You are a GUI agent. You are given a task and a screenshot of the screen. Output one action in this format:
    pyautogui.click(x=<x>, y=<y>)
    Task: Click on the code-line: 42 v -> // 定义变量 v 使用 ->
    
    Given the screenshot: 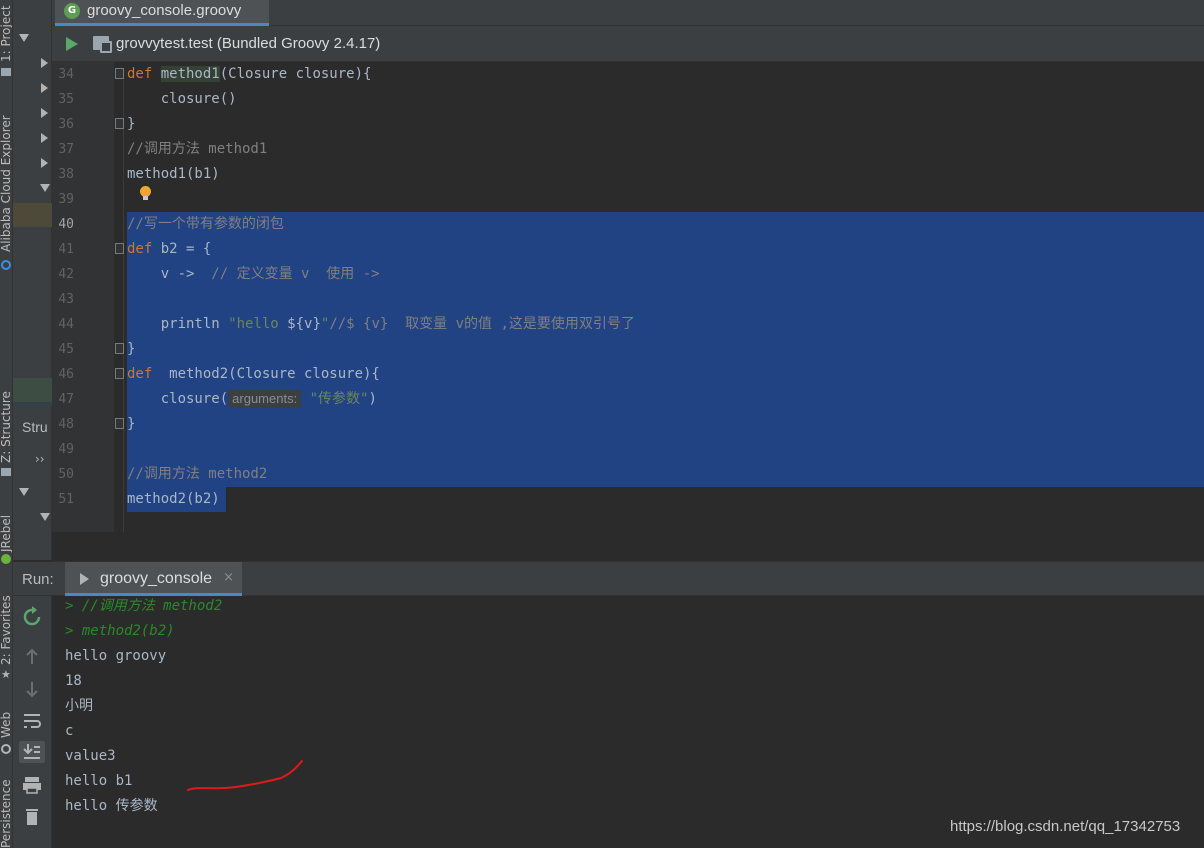 What is the action you would take?
    pyautogui.click(x=628, y=274)
    